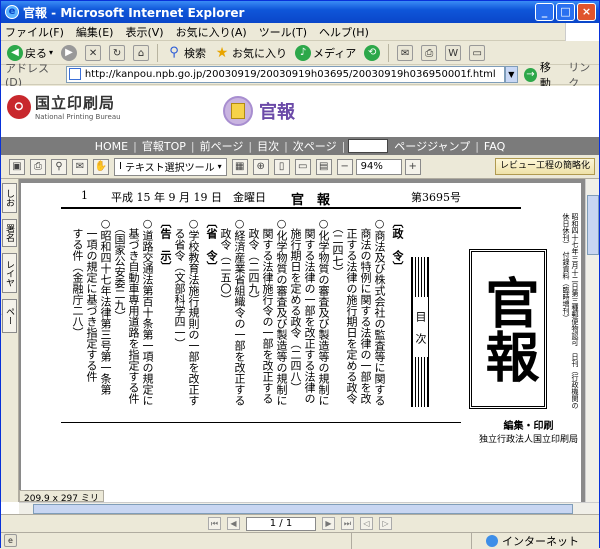 This screenshot has width=600, height=549. What do you see at coordinates (281, 311) in the screenshot?
I see `gazette-column: ○化学物質の審査及び製造等の規制に` at bounding box center [281, 311].